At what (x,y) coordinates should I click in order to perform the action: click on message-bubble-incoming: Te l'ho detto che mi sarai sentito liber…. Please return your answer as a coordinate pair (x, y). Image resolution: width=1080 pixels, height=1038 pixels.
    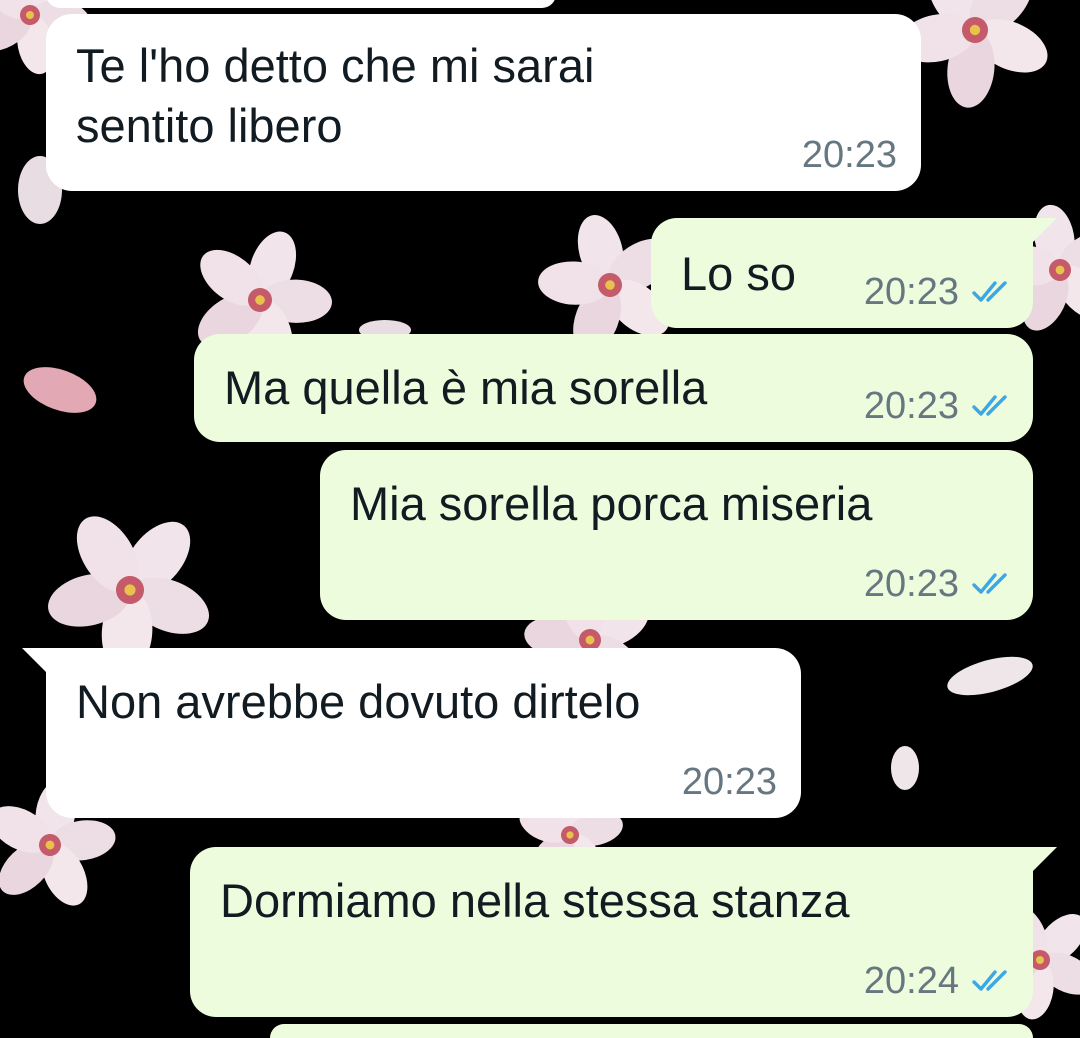
    Looking at the image, I should click on (483, 102).